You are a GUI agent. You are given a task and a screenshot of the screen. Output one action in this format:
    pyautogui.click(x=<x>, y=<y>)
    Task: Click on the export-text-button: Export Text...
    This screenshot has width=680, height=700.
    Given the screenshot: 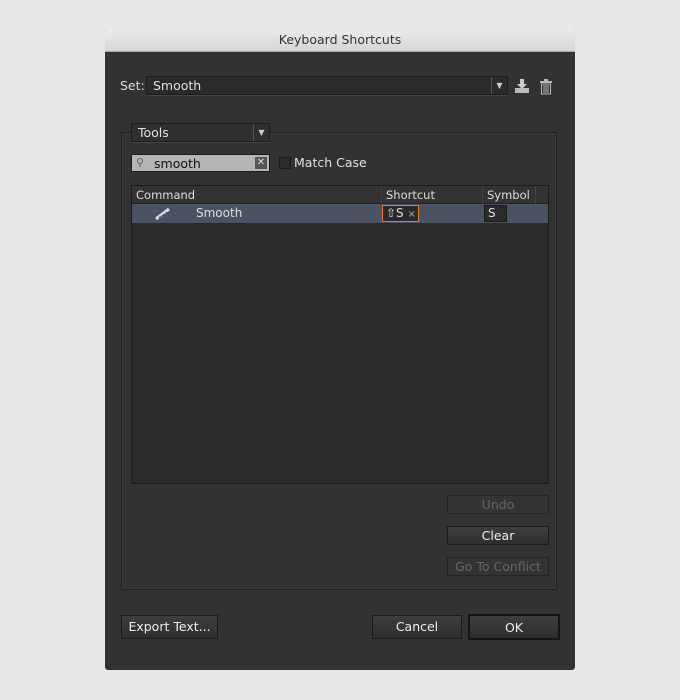 What is the action you would take?
    pyautogui.click(x=169, y=627)
    